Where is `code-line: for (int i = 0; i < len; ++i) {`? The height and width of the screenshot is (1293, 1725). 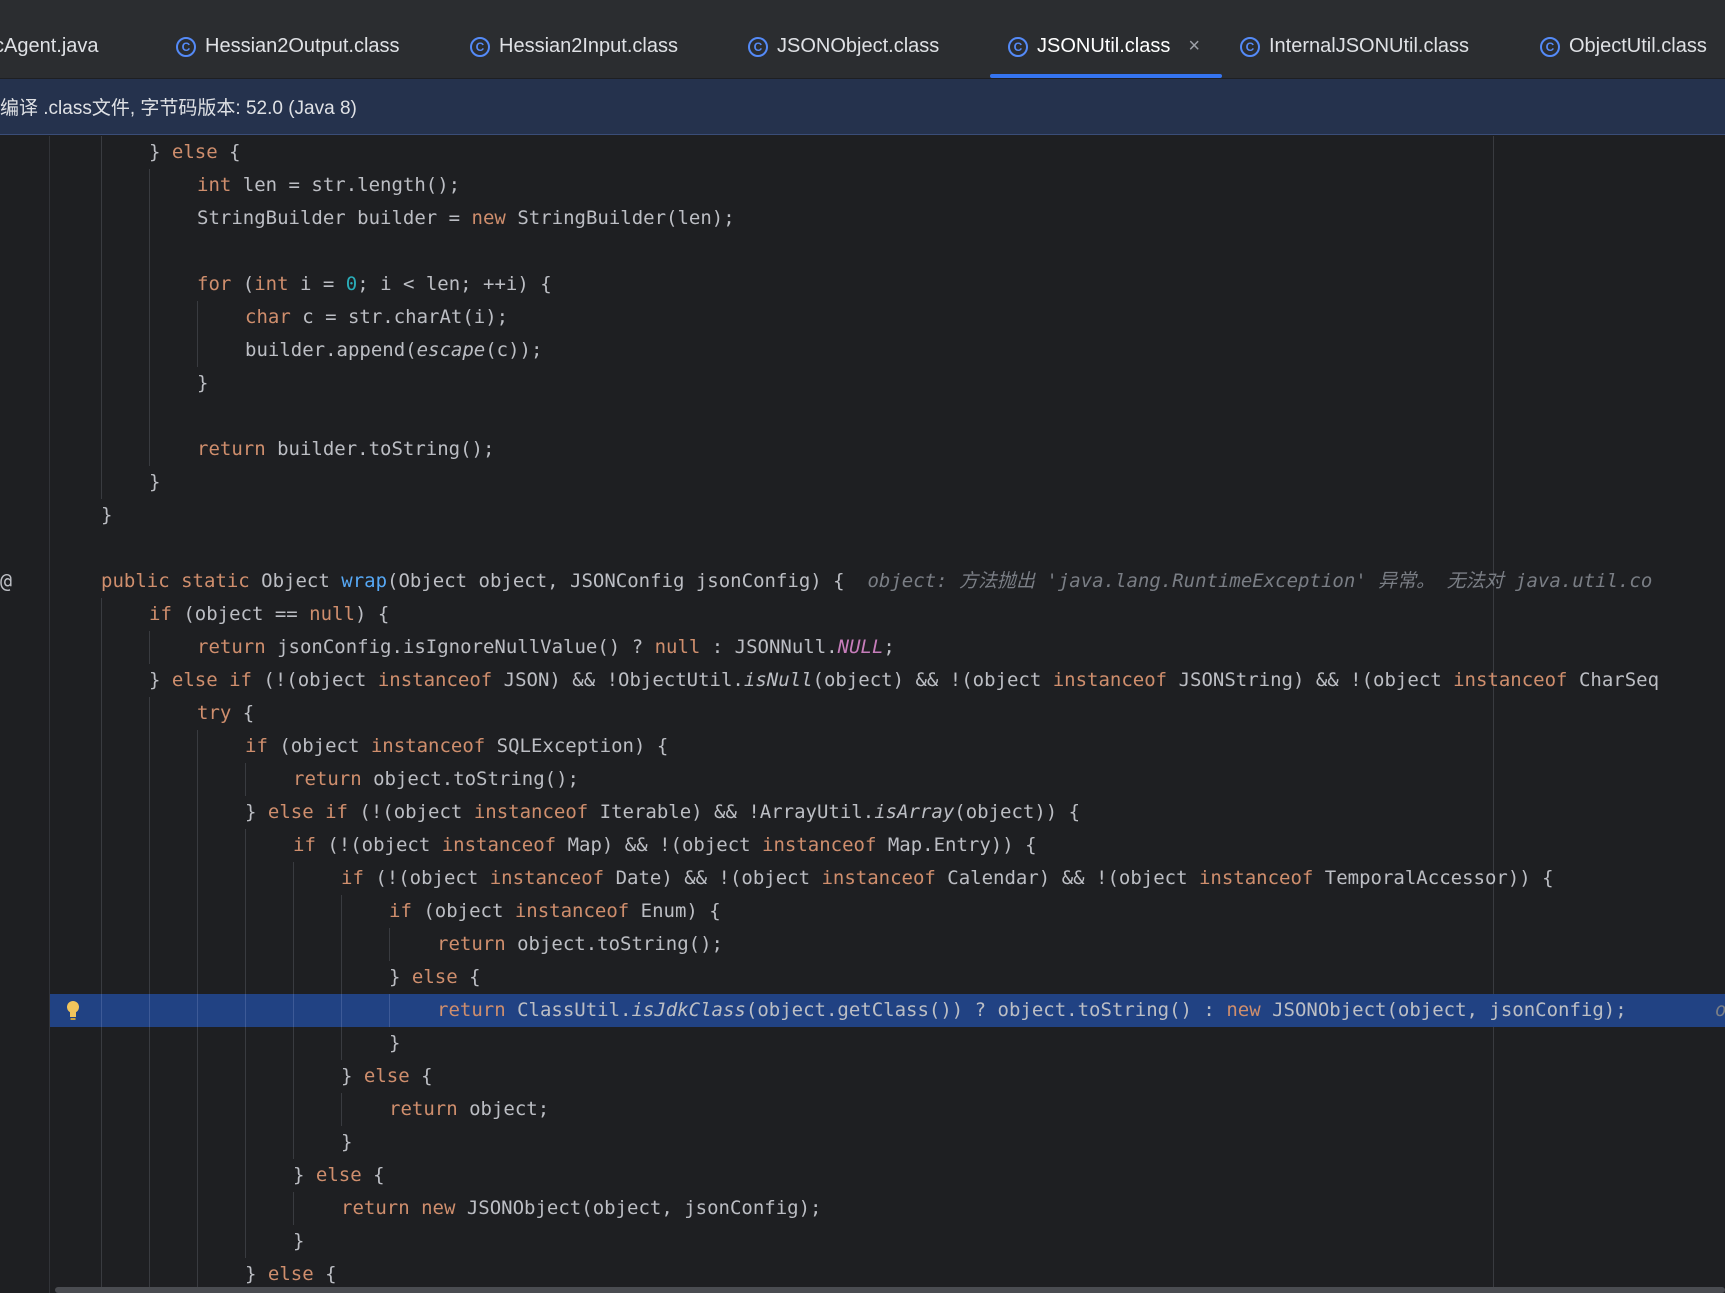
code-line: for (int i = 0; i < len; ++i) { is located at coordinates (862, 284).